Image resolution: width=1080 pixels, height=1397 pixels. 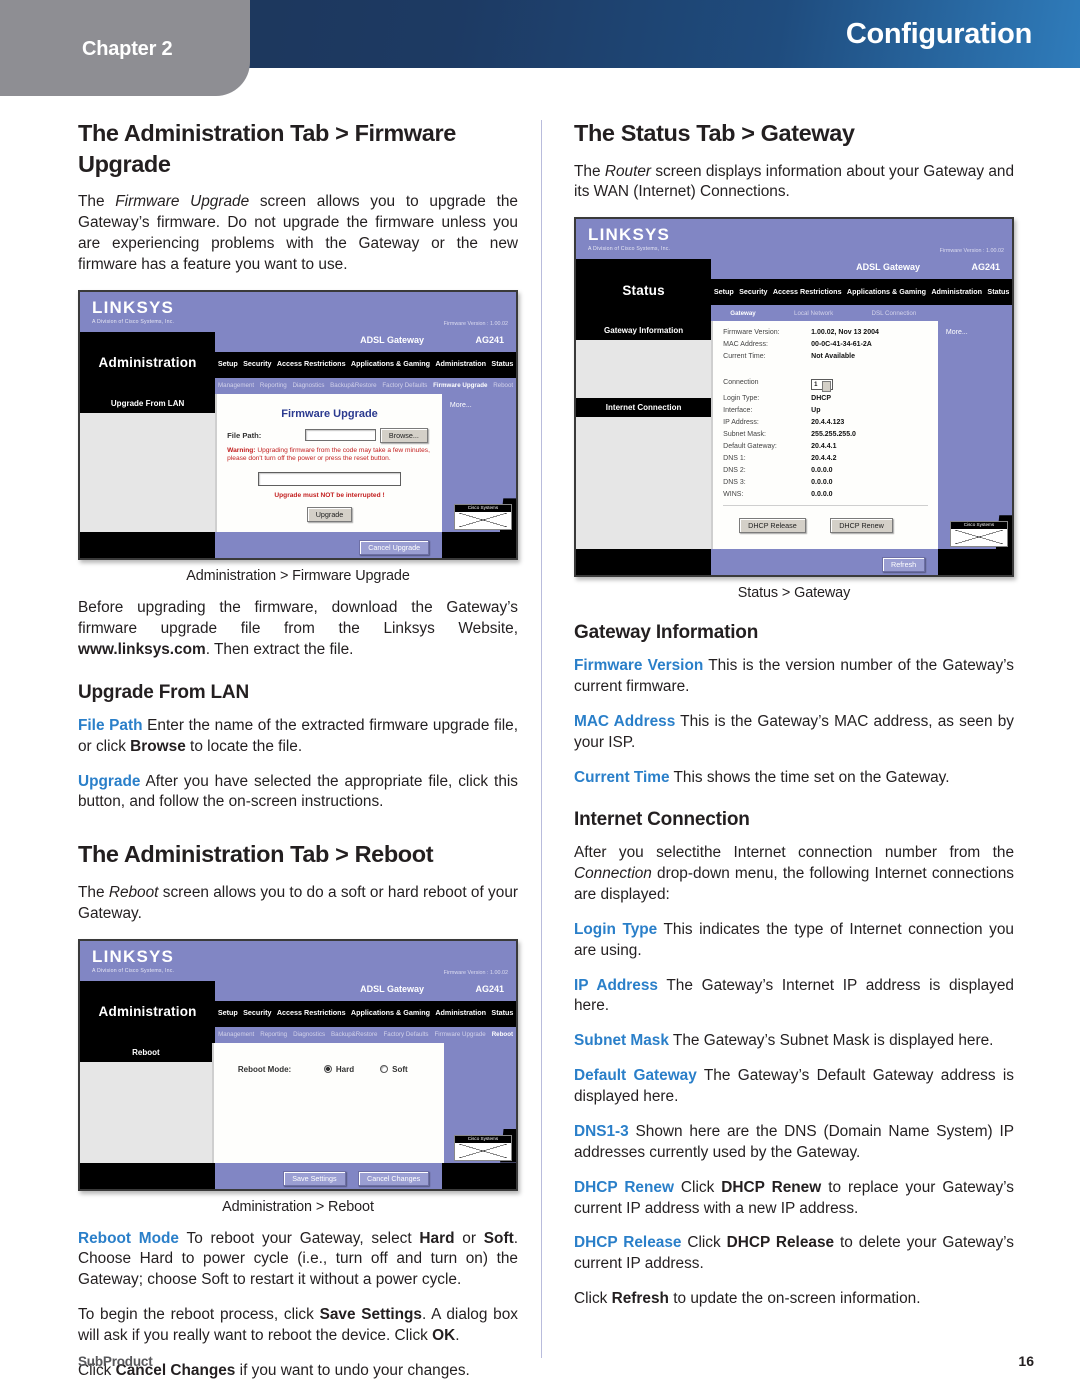 I want to click on brand-text: LINKSYS, so click(x=133, y=956).